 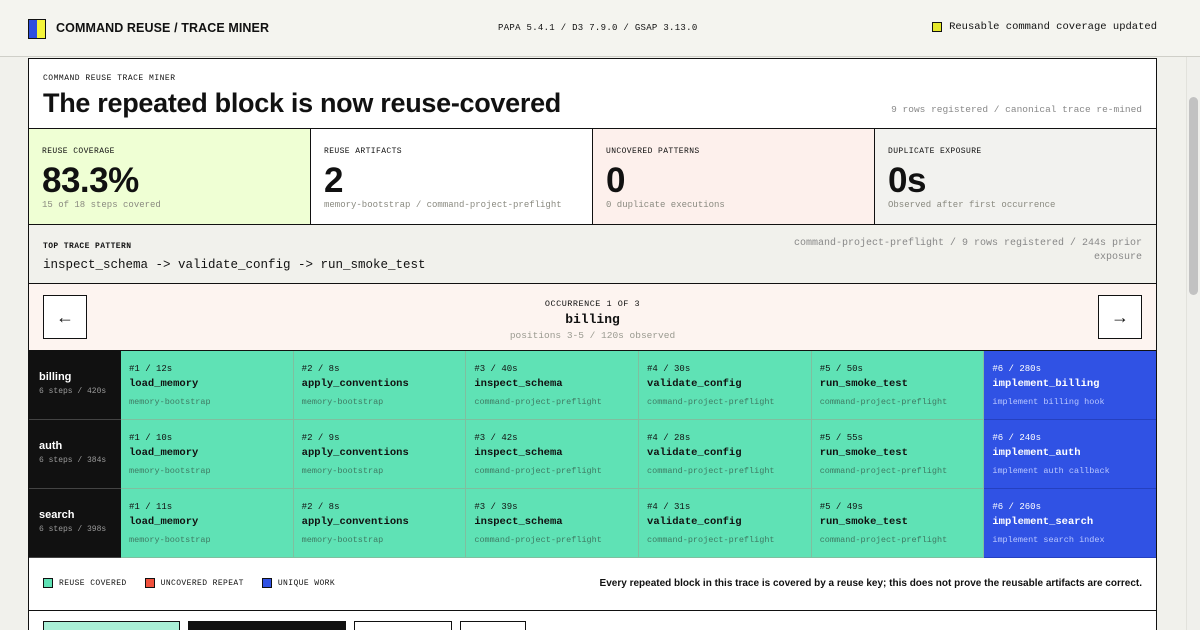 I want to click on trace-step-cell: #2 / 9s apply_conventions memory-bootstrap, so click(x=380, y=454).